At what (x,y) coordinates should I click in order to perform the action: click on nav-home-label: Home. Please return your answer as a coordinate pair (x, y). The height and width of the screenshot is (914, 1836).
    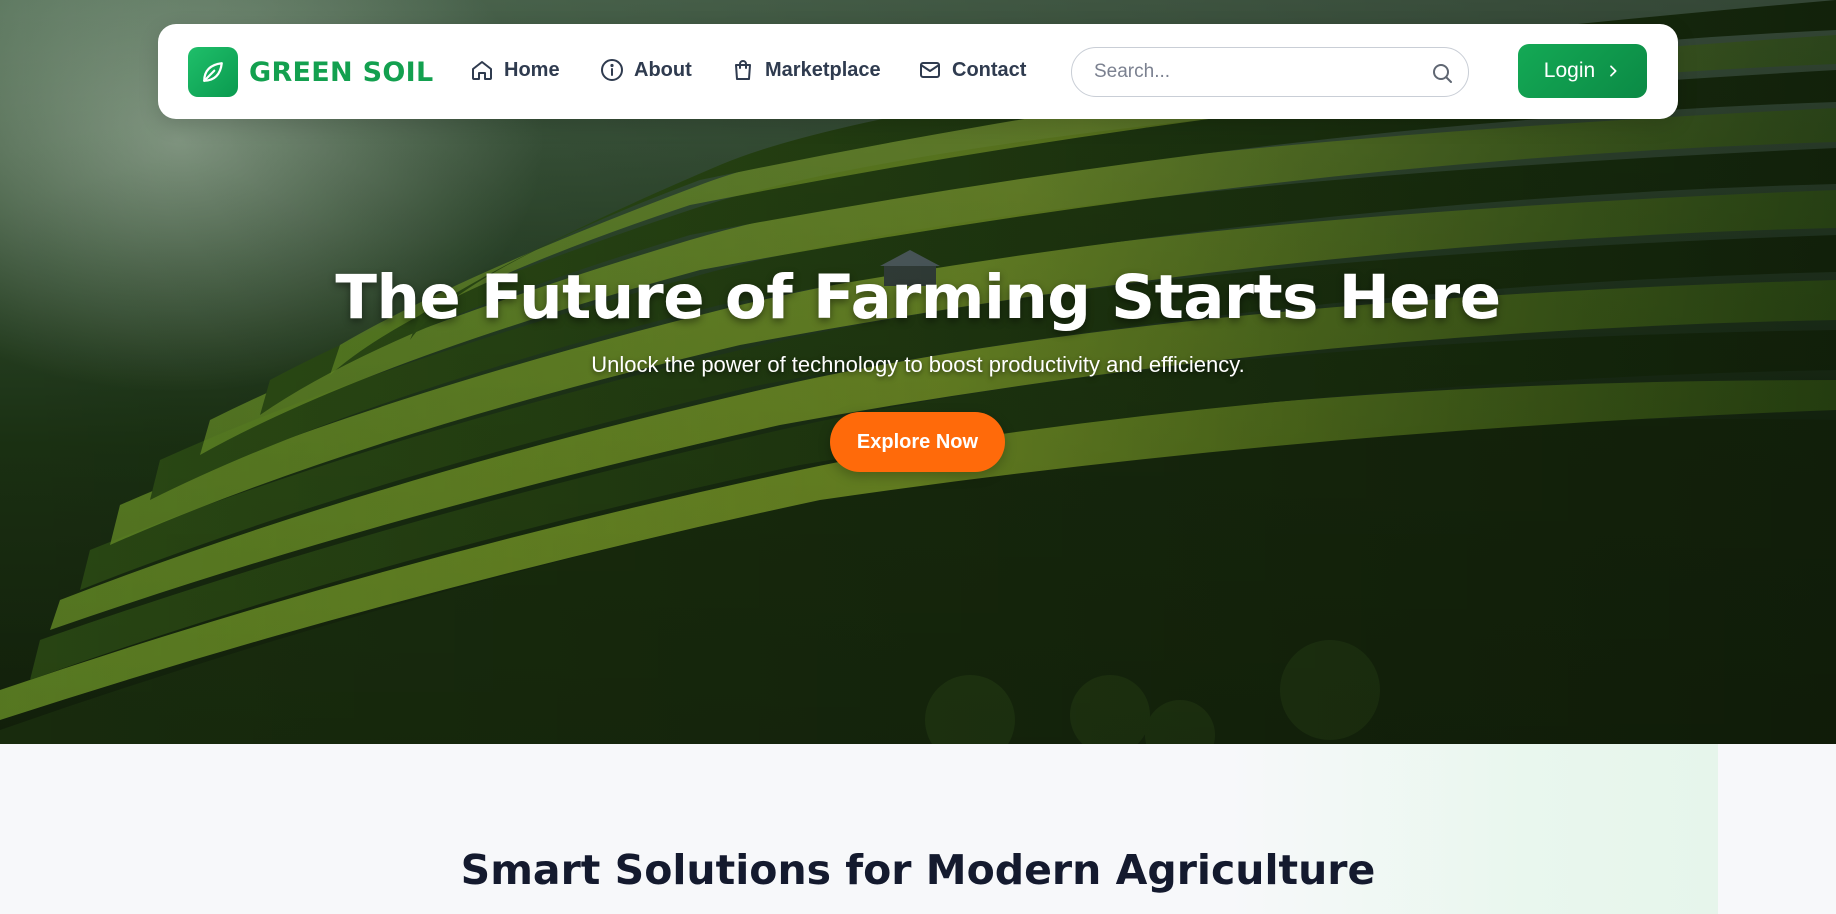
    Looking at the image, I should click on (532, 69).